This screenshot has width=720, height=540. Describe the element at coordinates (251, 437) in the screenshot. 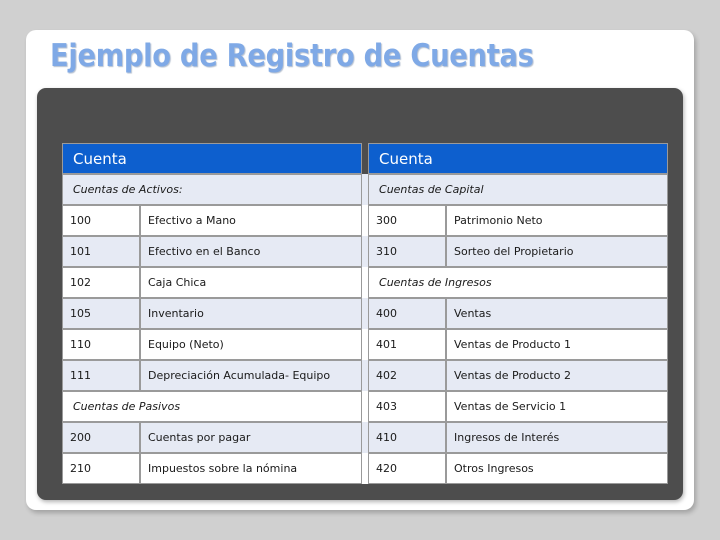

I see `account-name-left: Cuentas por pagar` at that location.